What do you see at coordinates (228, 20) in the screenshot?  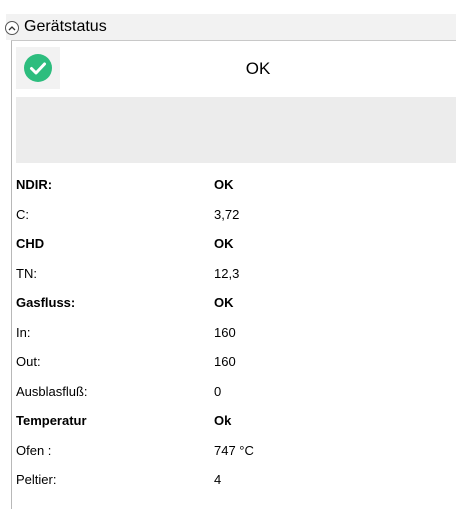 I see `group-header: Gerätstatus` at bounding box center [228, 20].